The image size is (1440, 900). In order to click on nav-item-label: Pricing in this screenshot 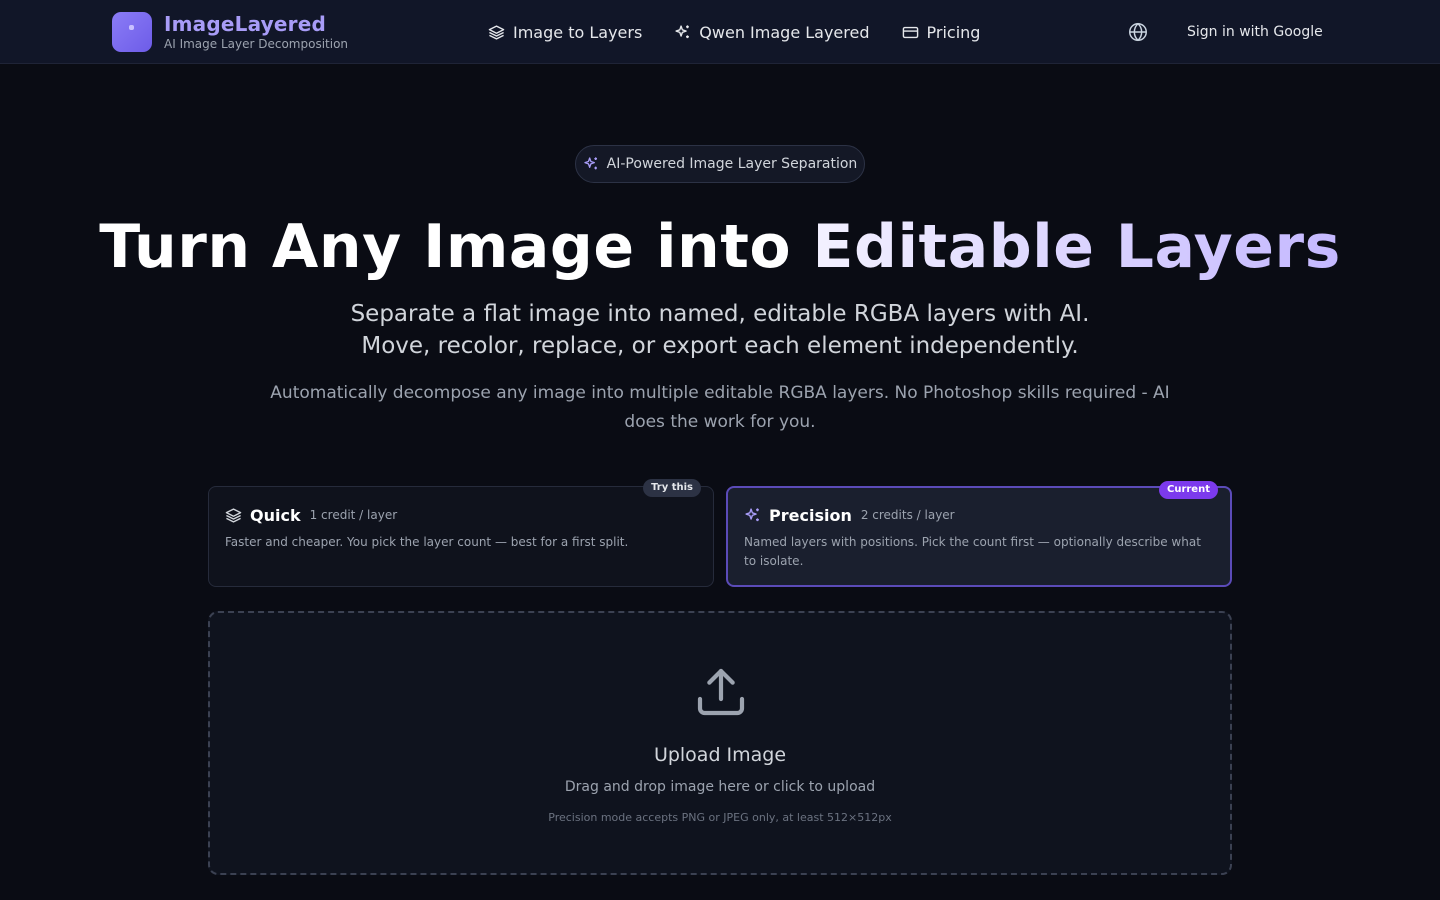, I will do `click(953, 32)`.